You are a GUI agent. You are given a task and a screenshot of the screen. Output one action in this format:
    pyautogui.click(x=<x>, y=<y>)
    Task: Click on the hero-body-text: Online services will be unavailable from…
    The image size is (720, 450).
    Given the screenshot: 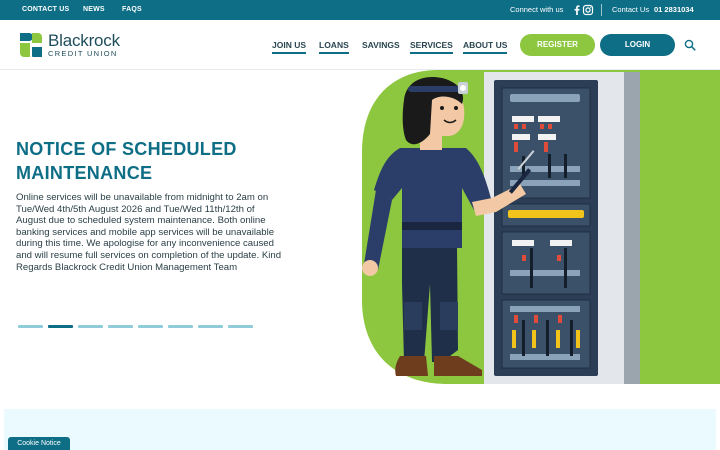 What is the action you would take?
    pyautogui.click(x=149, y=232)
    